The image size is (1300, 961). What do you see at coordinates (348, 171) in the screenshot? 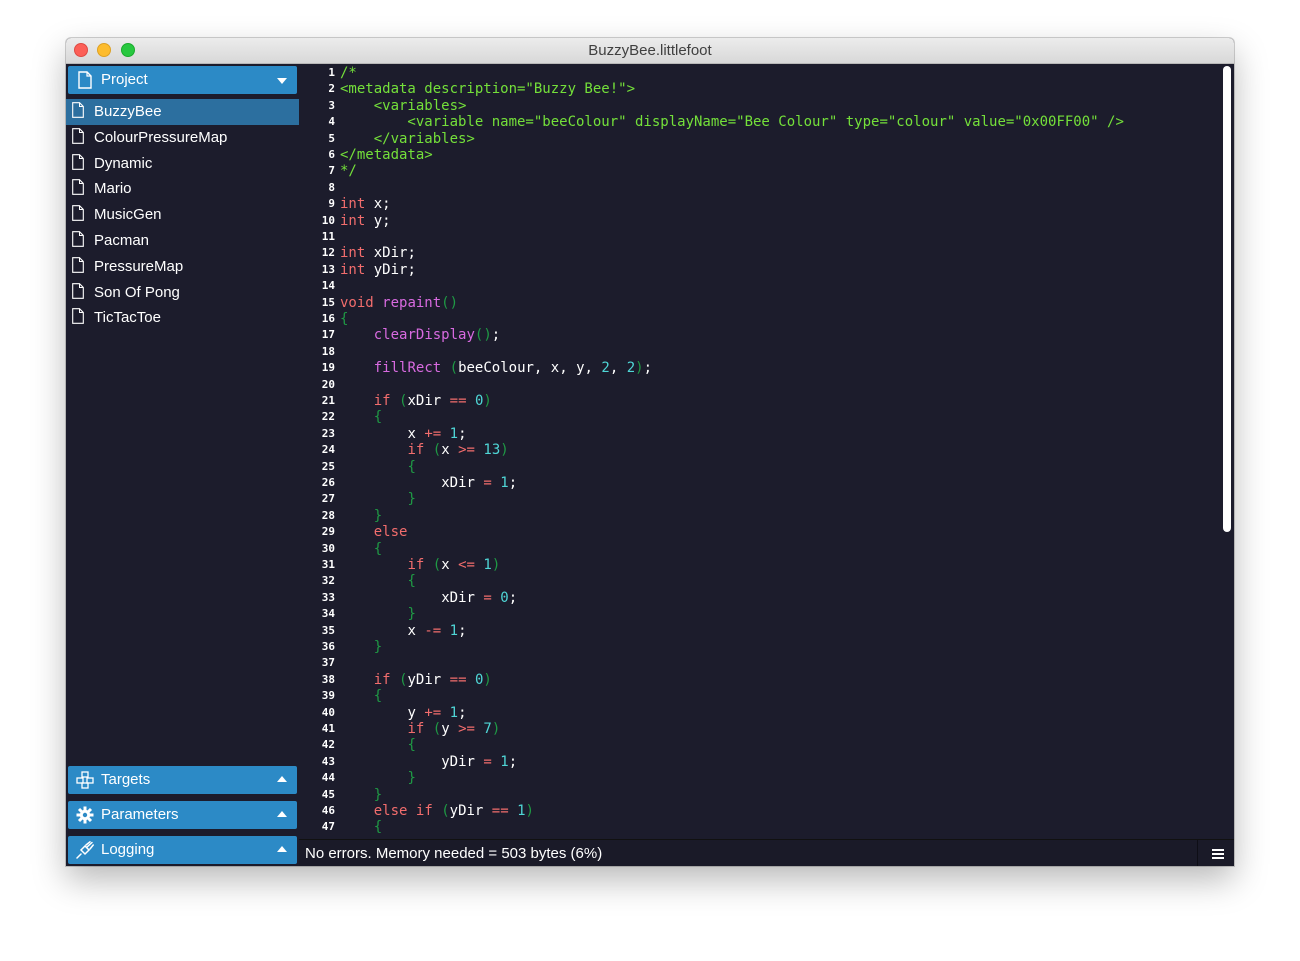
I see `code-line: */` at bounding box center [348, 171].